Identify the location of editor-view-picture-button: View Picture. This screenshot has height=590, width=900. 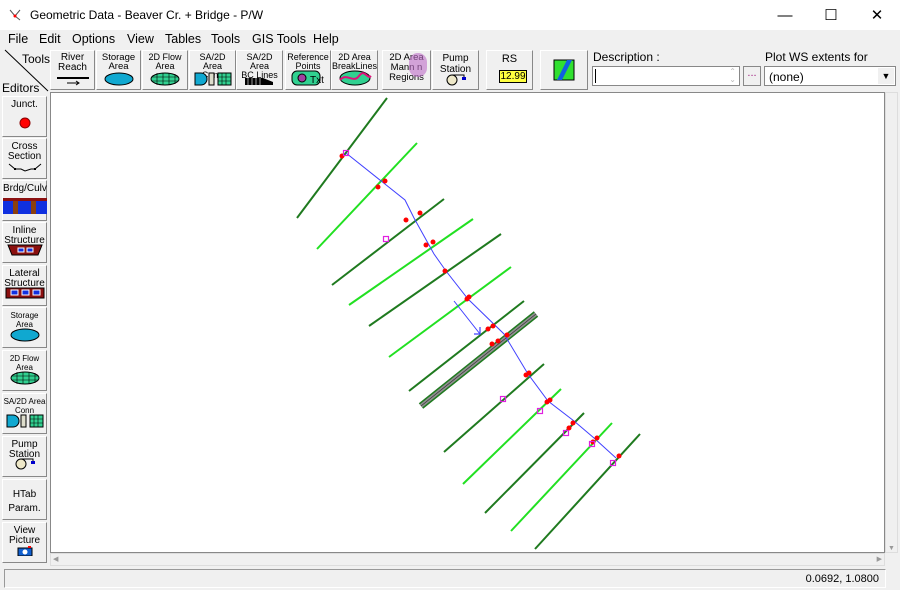
(24, 542).